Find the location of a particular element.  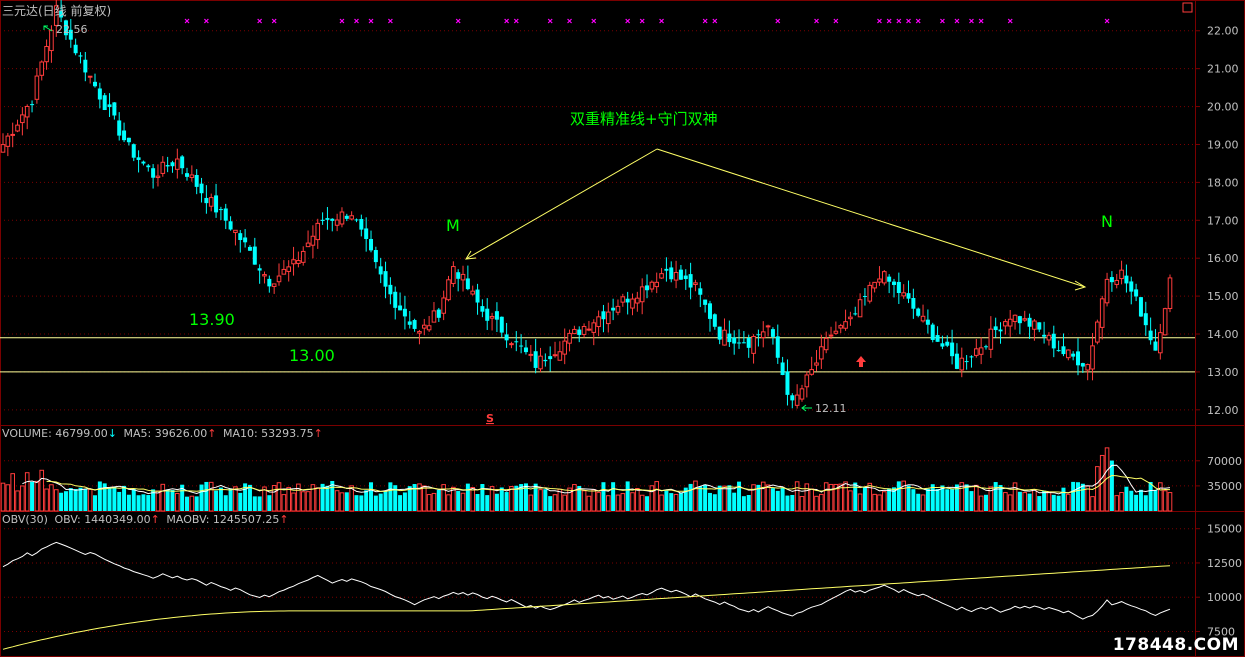

price-tick-label: 18.00 is located at coordinates (1223, 182).